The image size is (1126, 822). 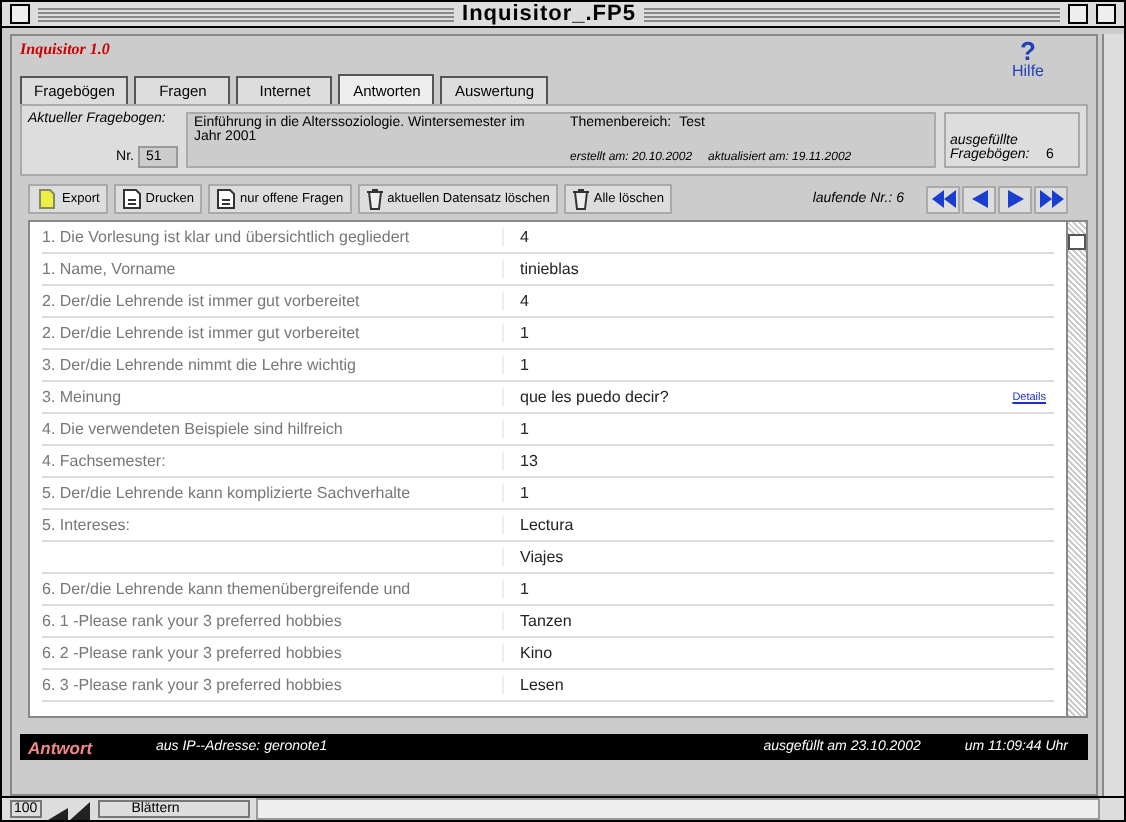 What do you see at coordinates (227, 589) in the screenshot?
I see `question-cell-text: 6. Der/die Lehrende kann themenübergreifende und` at bounding box center [227, 589].